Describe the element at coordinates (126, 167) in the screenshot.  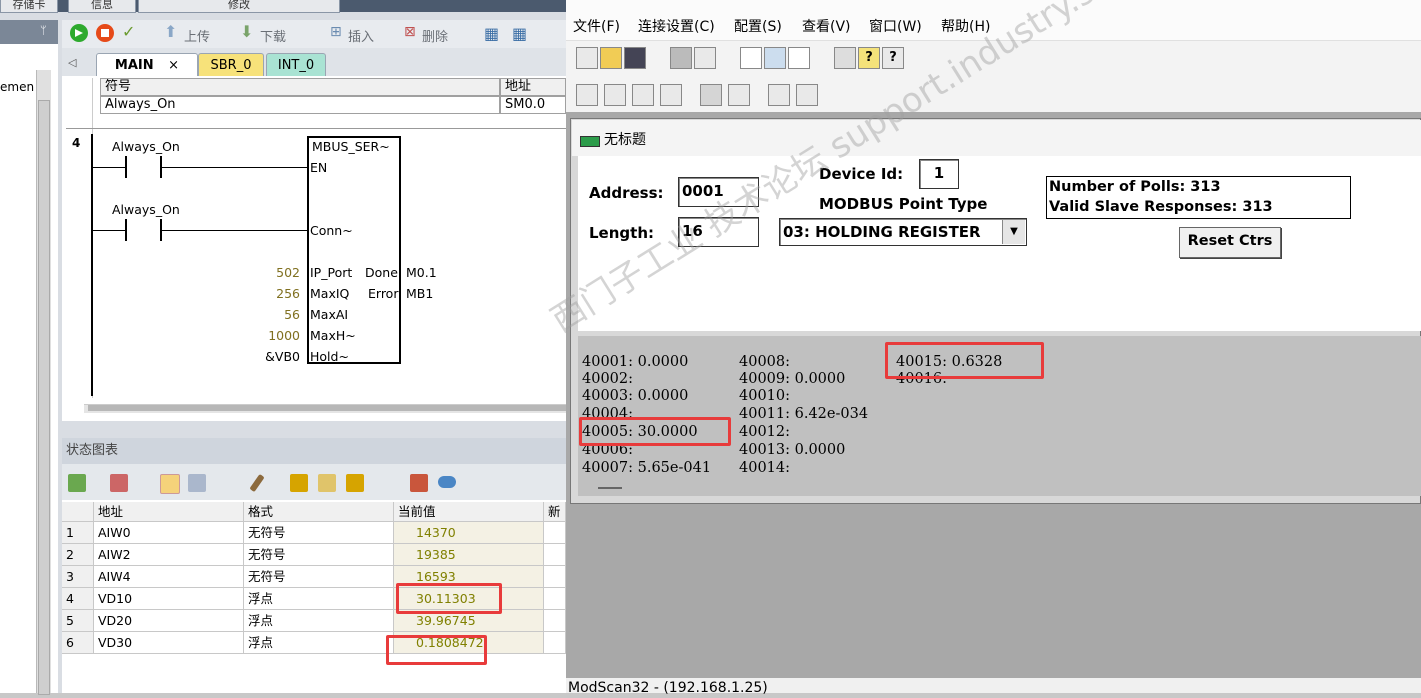
I see `contact1-left` at that location.